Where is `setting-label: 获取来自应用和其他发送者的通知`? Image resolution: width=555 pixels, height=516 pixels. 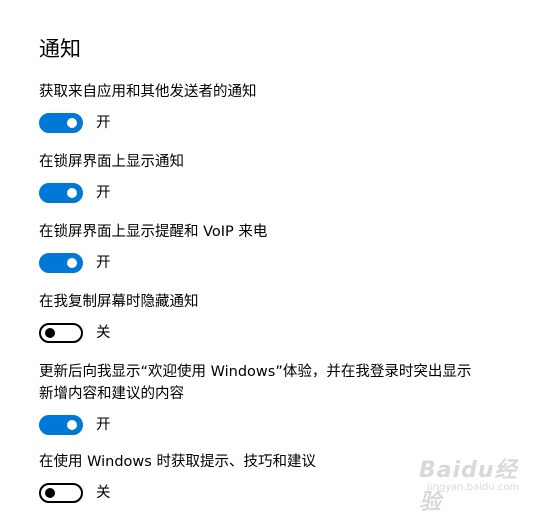
setting-label: 获取来自应用和其他发送者的通知 is located at coordinates (148, 92).